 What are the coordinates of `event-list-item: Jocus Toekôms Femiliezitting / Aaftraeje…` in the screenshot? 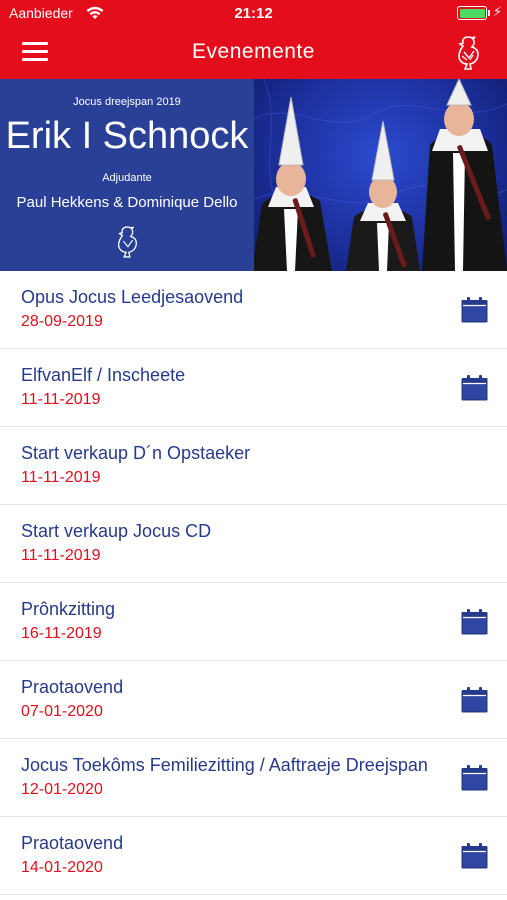 It's located at (253, 778).